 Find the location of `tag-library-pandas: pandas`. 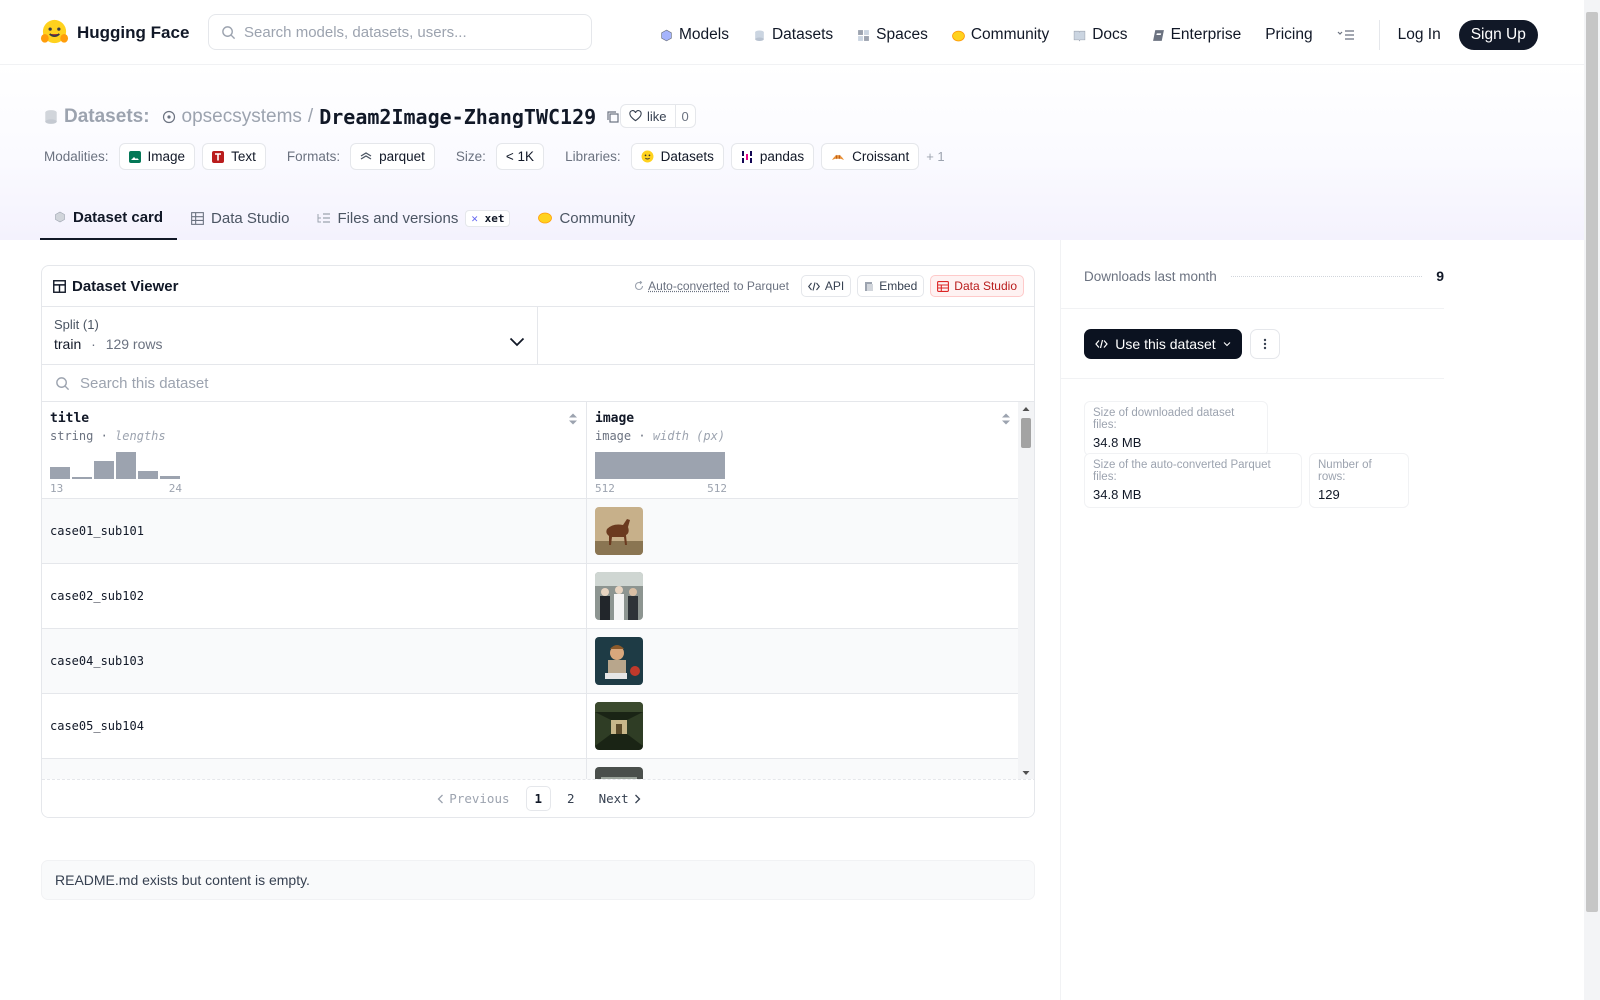

tag-library-pandas: pandas is located at coordinates (772, 156).